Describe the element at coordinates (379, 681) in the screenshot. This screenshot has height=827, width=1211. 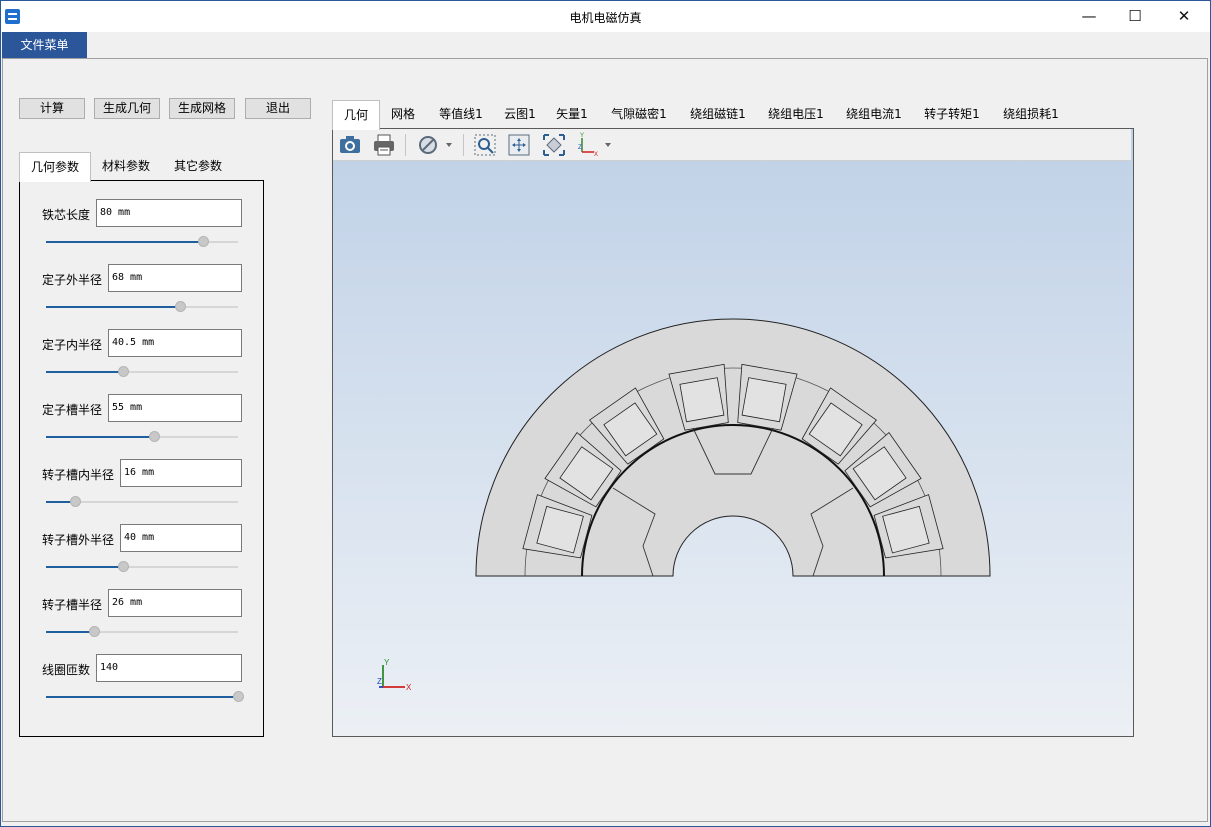
I see `axis-z-label: Z` at that location.